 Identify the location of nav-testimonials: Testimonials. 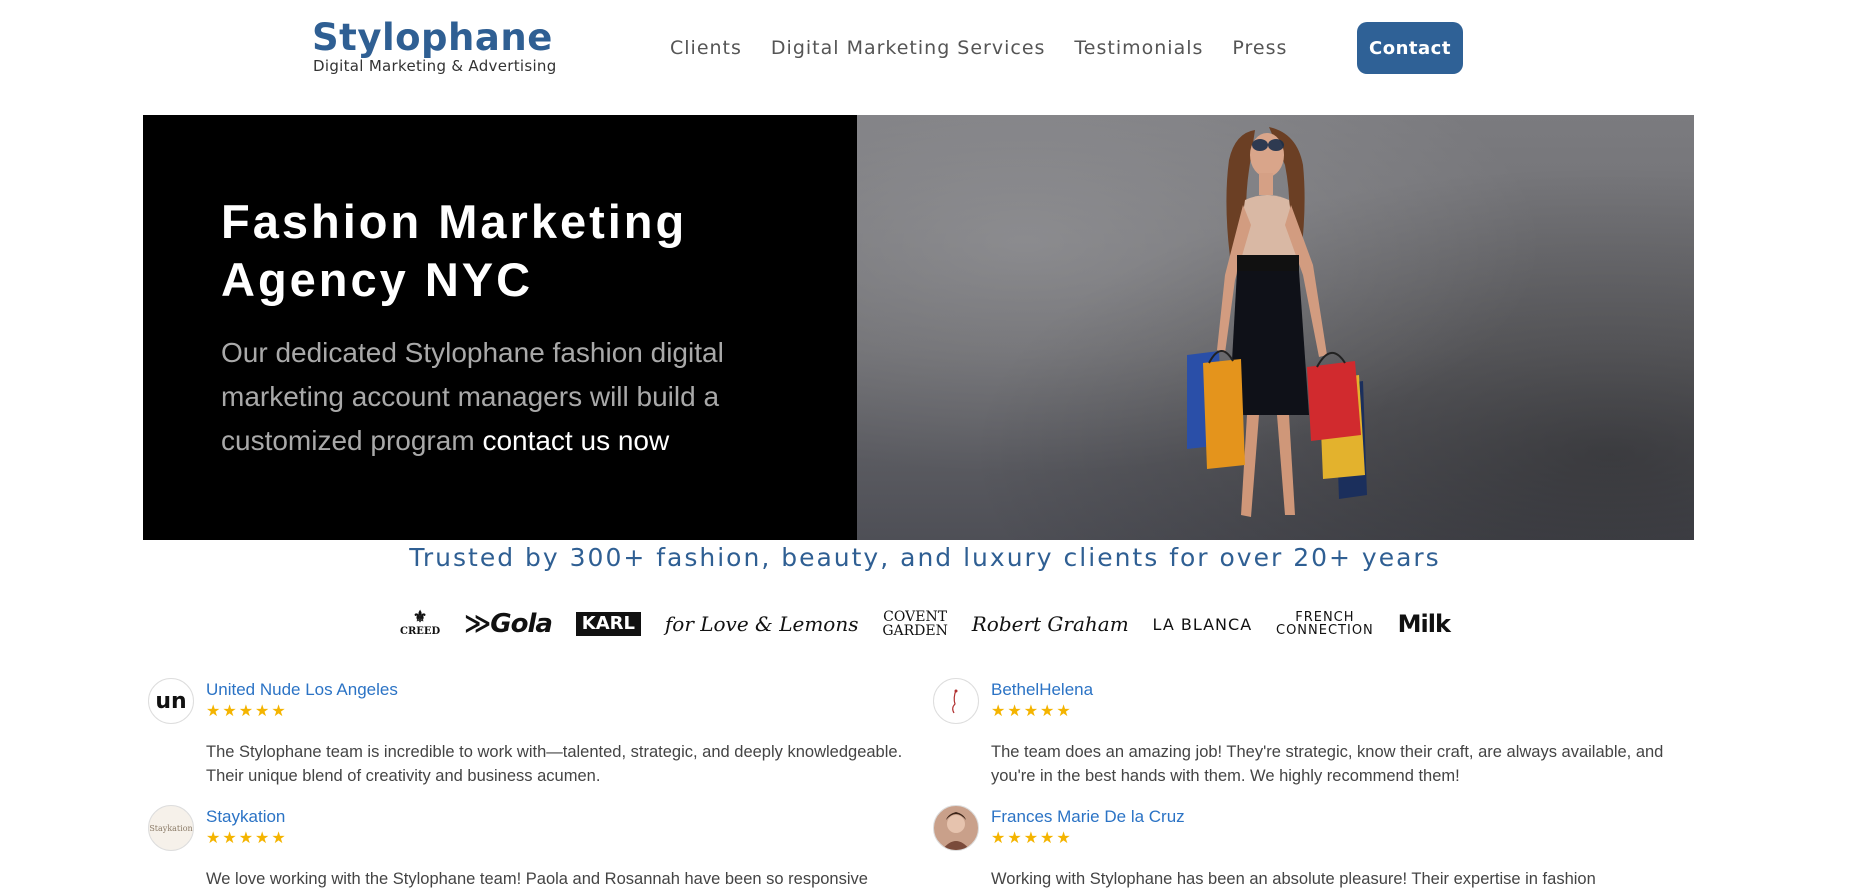
(1138, 48).